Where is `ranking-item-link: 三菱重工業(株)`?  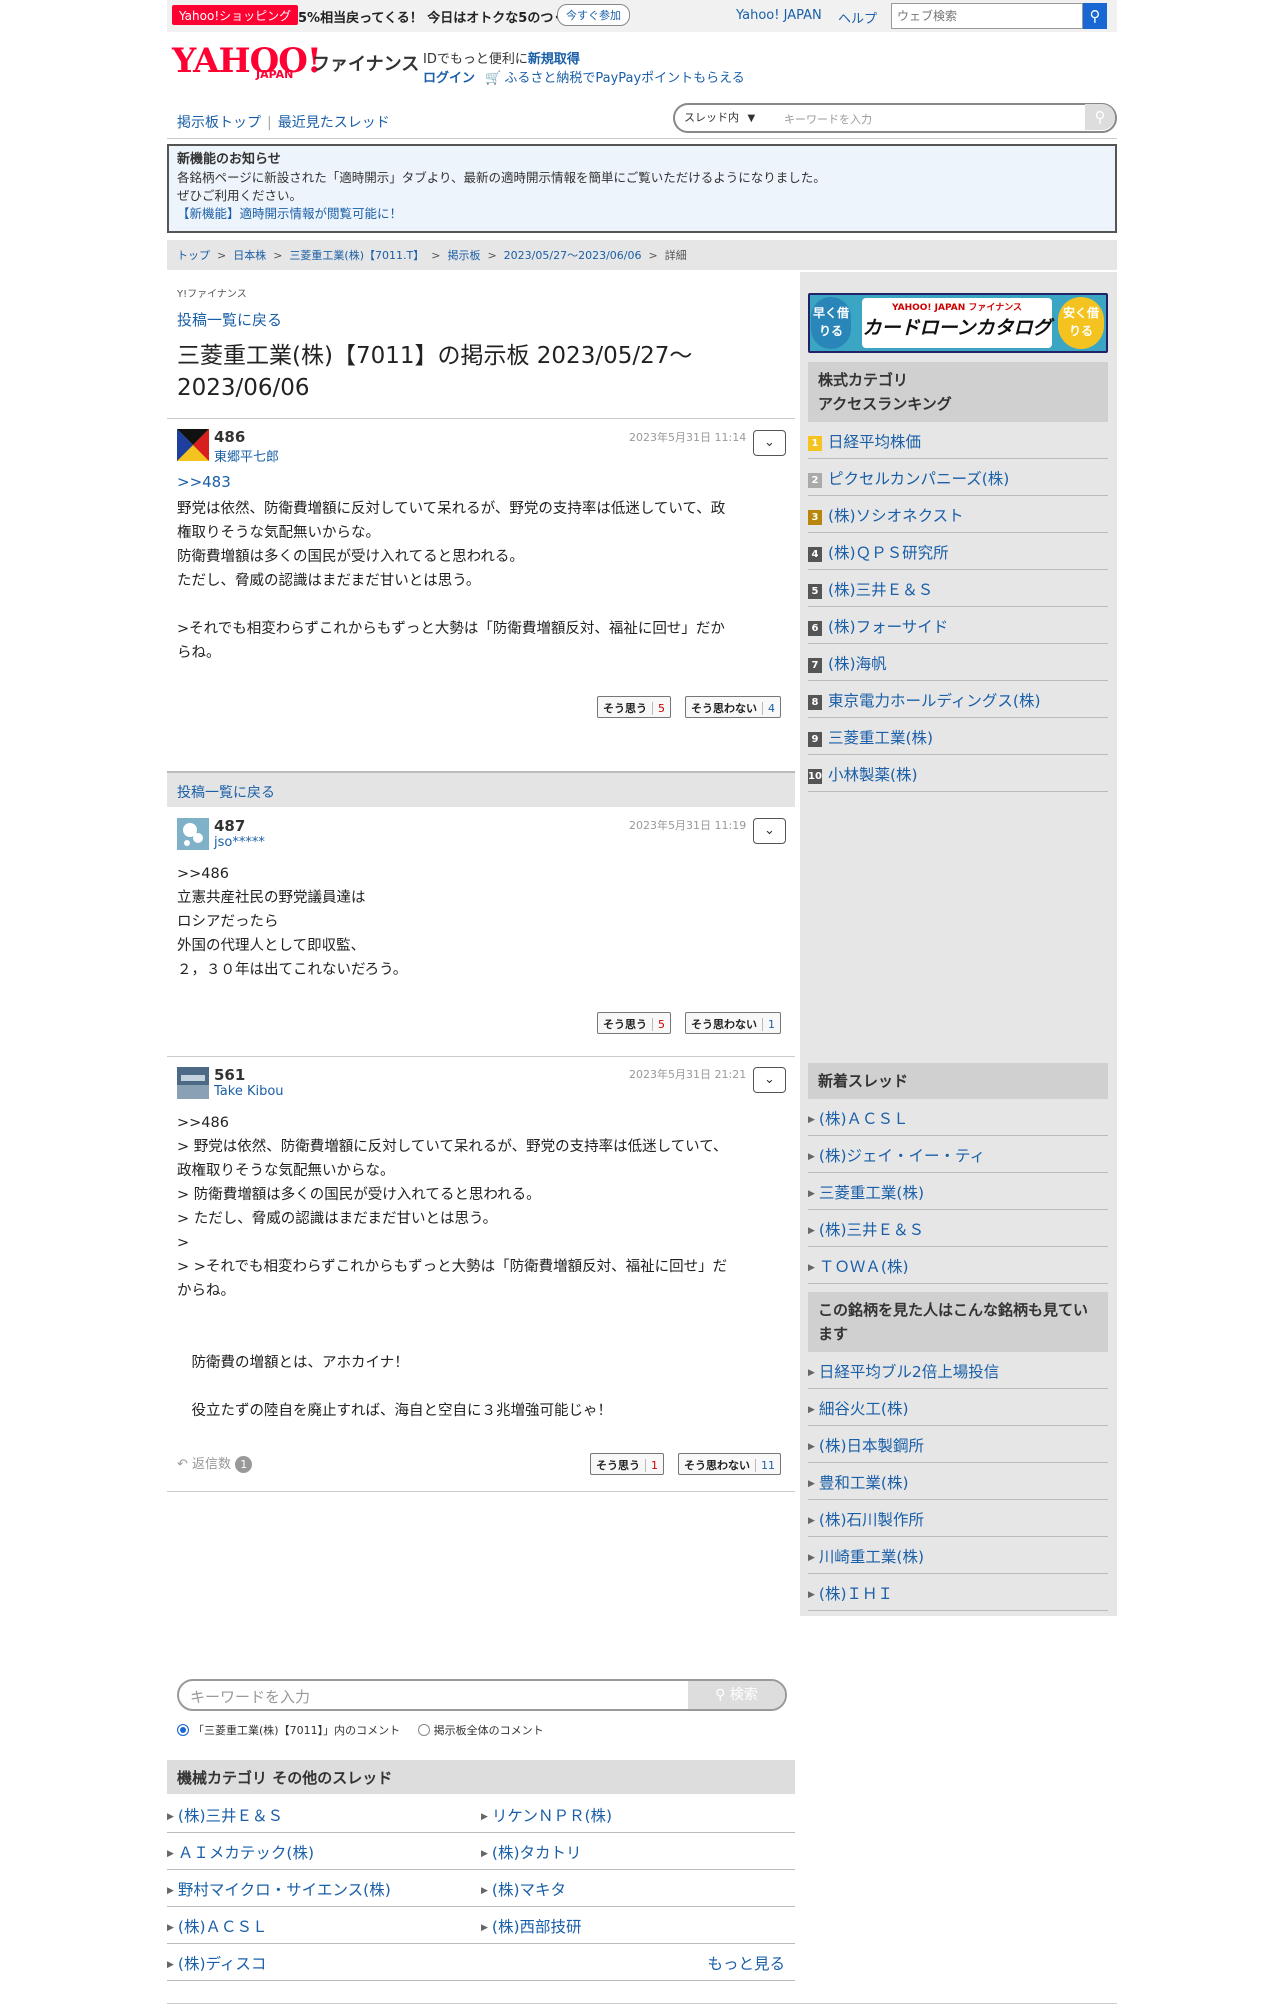
ranking-item-link: 三菱重工業(株) is located at coordinates (880, 738).